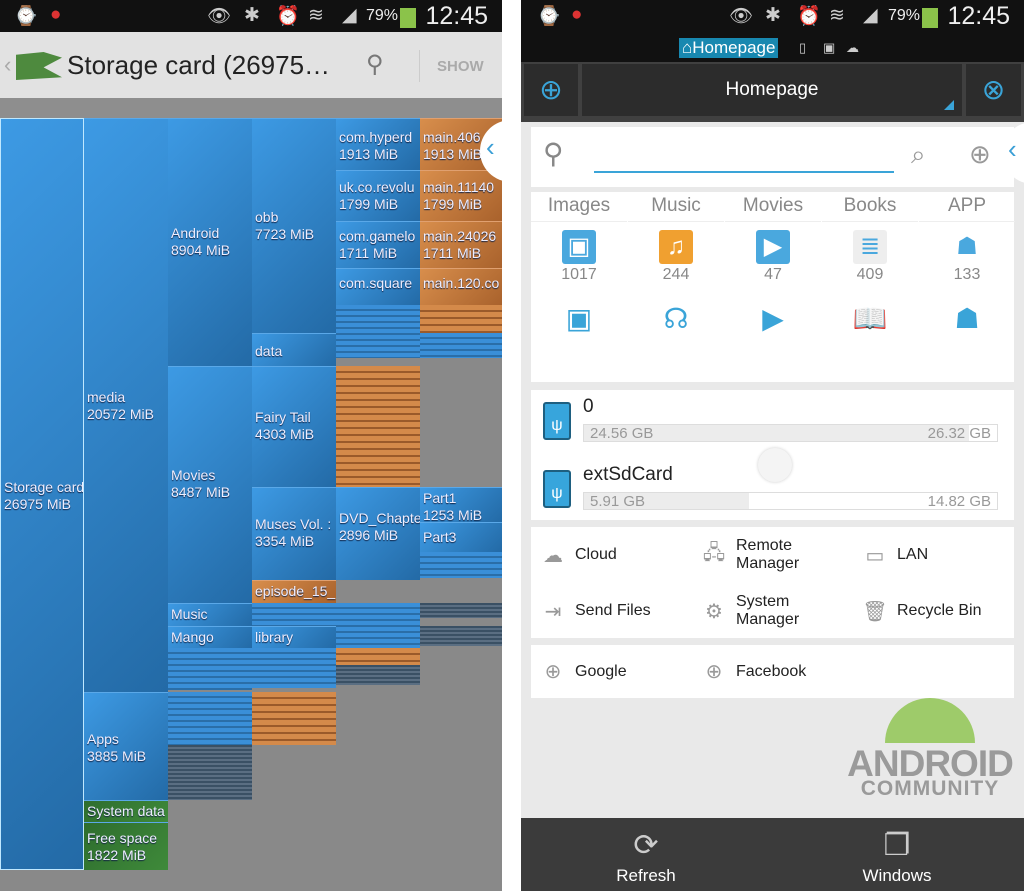 The image size is (1024, 891). Describe the element at coordinates (461, 244) in the screenshot. I see `treemap-node-main-24026: main.24026 1711 MiB` at that location.